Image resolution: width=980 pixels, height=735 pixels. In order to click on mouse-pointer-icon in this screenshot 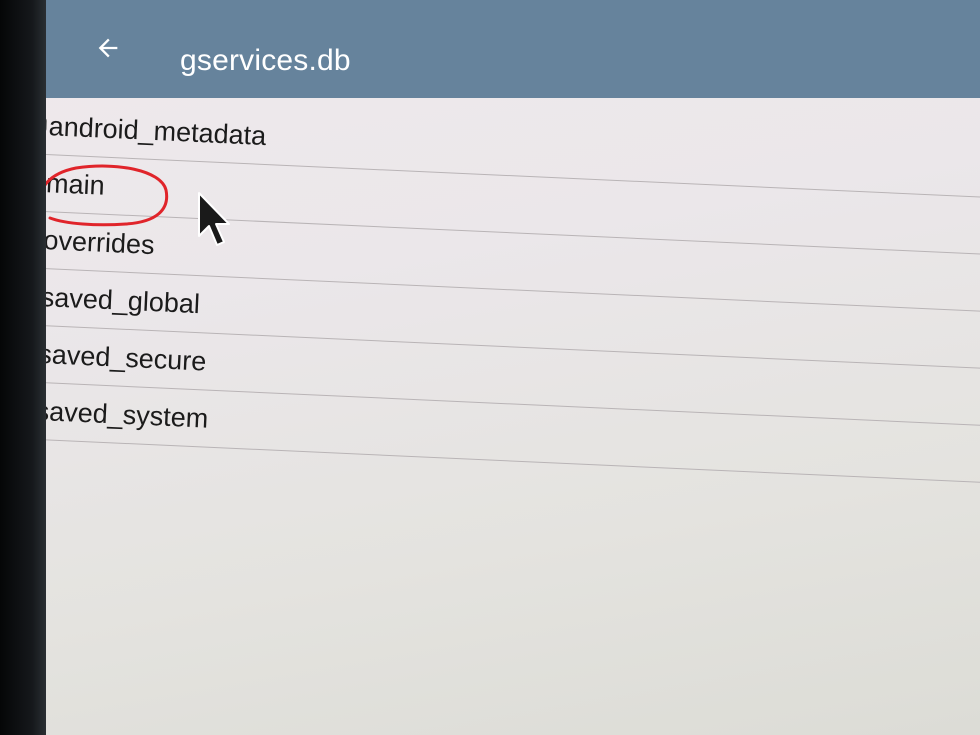, I will do `click(214, 219)`.